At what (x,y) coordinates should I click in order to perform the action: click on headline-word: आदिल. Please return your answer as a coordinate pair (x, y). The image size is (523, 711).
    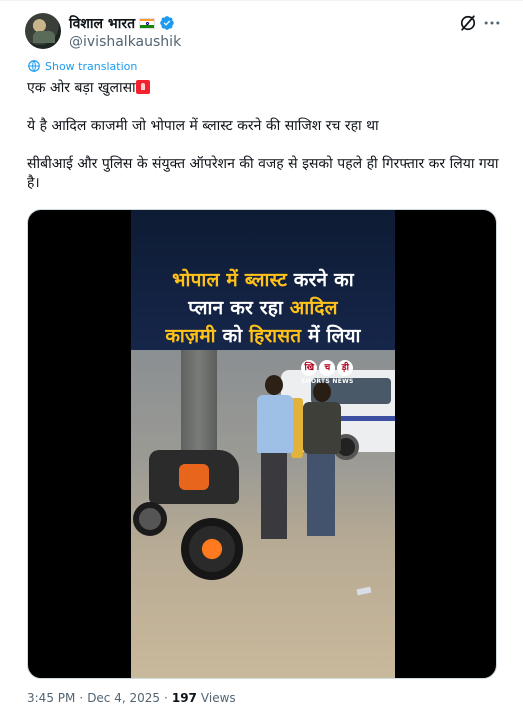
    Looking at the image, I should click on (313, 308).